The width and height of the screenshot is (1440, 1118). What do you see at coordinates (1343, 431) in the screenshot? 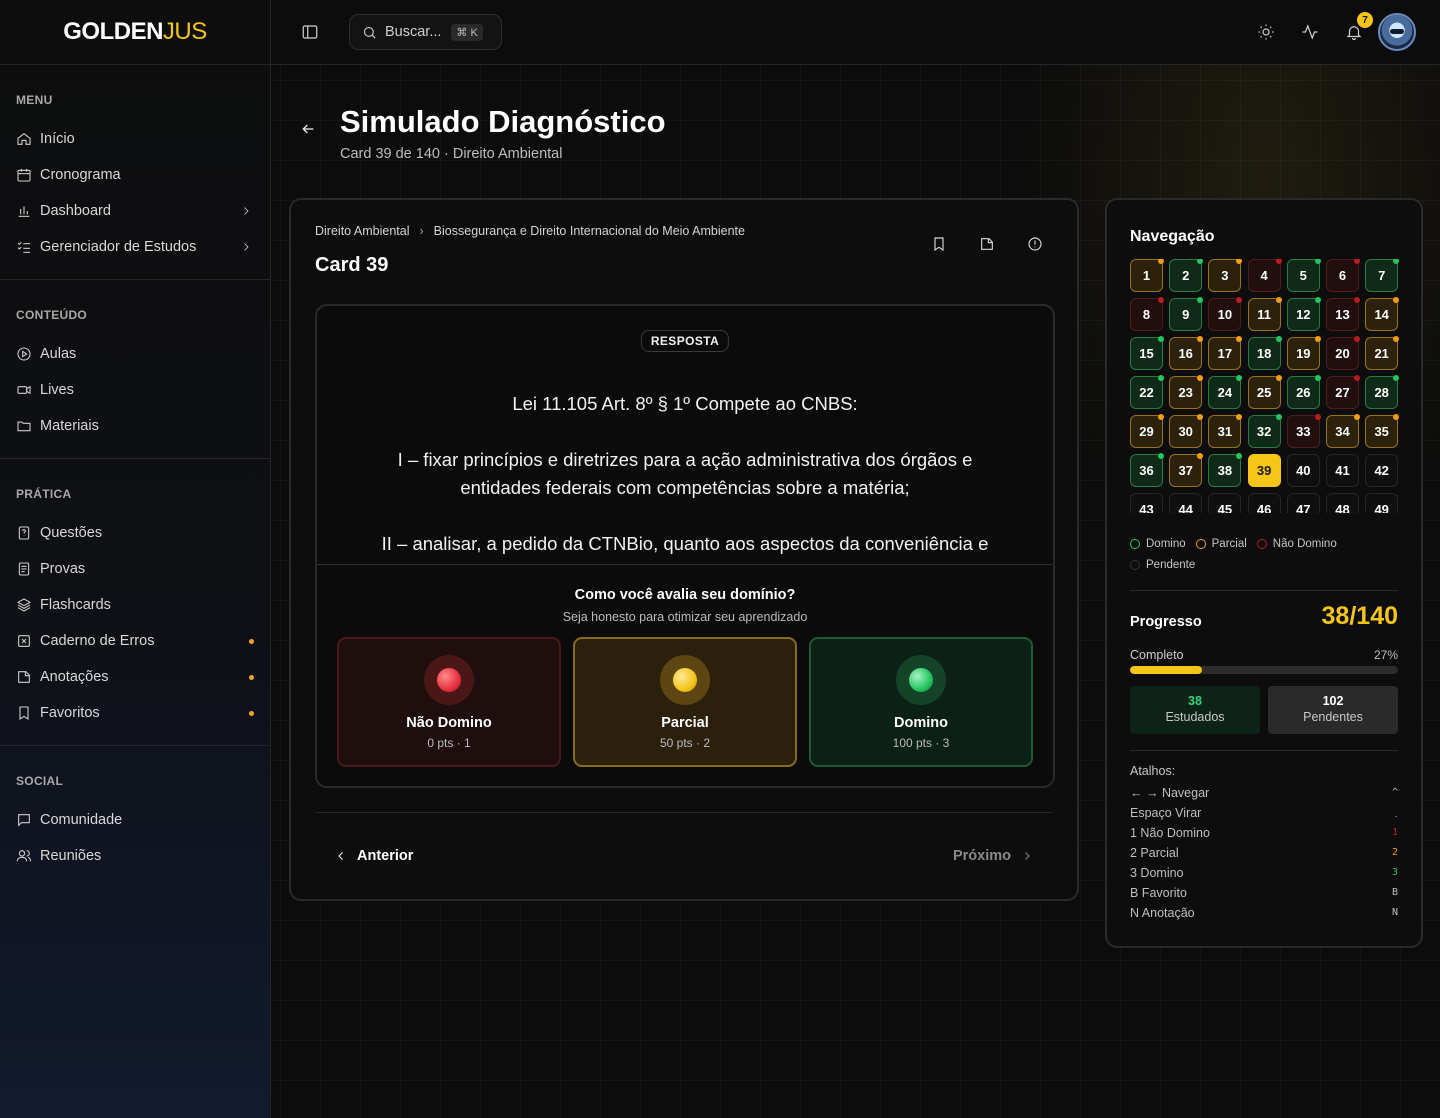
I see `card-nav-cell: 34` at bounding box center [1343, 431].